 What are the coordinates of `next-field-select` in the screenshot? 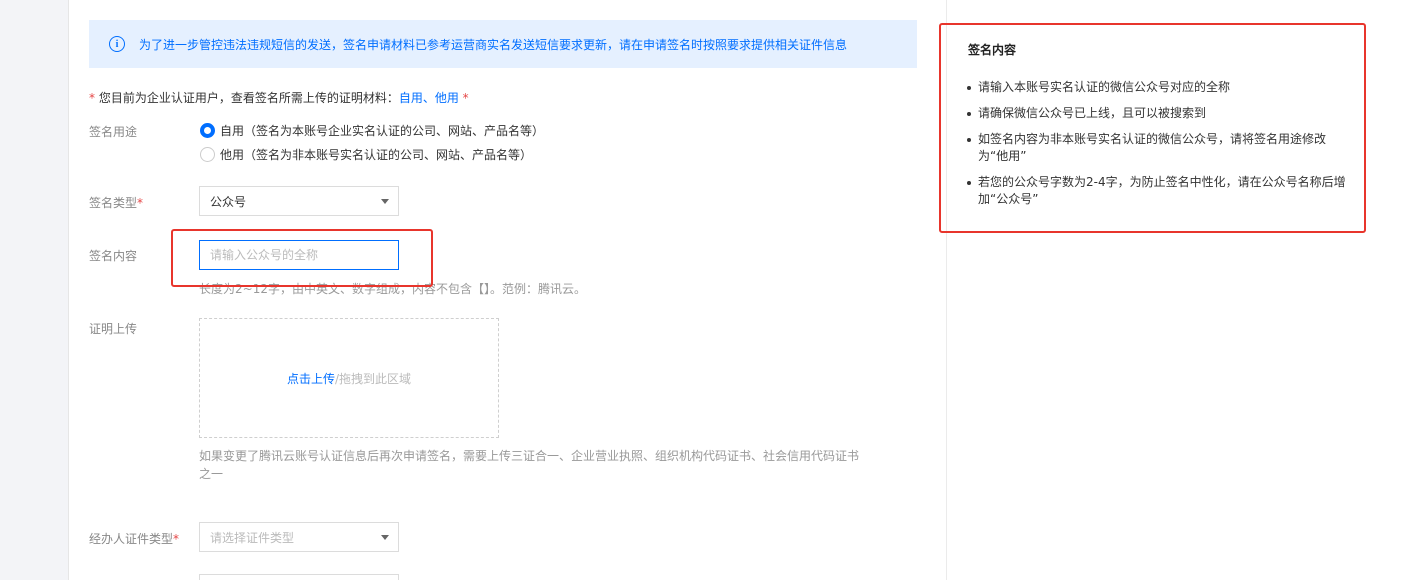 It's located at (299, 577).